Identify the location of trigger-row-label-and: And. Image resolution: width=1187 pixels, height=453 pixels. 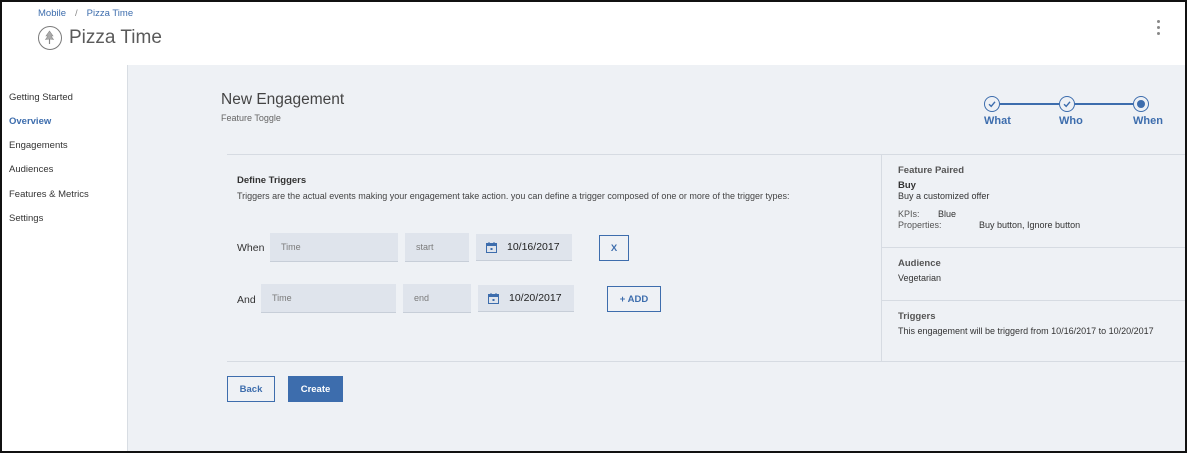
(246, 300).